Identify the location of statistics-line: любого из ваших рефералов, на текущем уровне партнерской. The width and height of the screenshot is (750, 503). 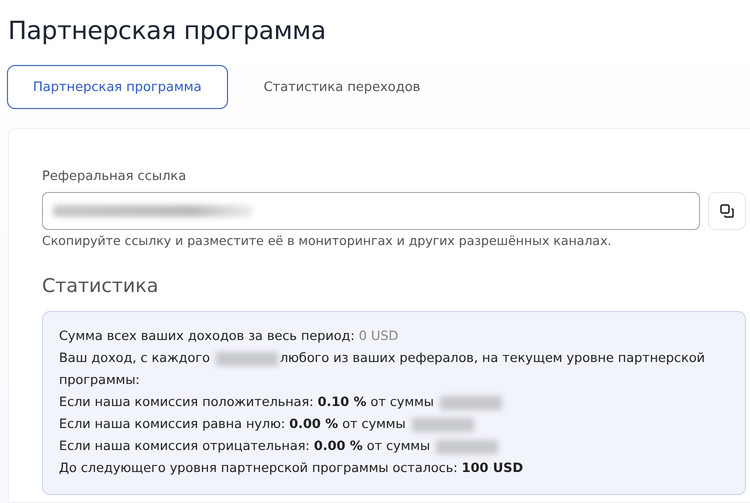
(492, 358).